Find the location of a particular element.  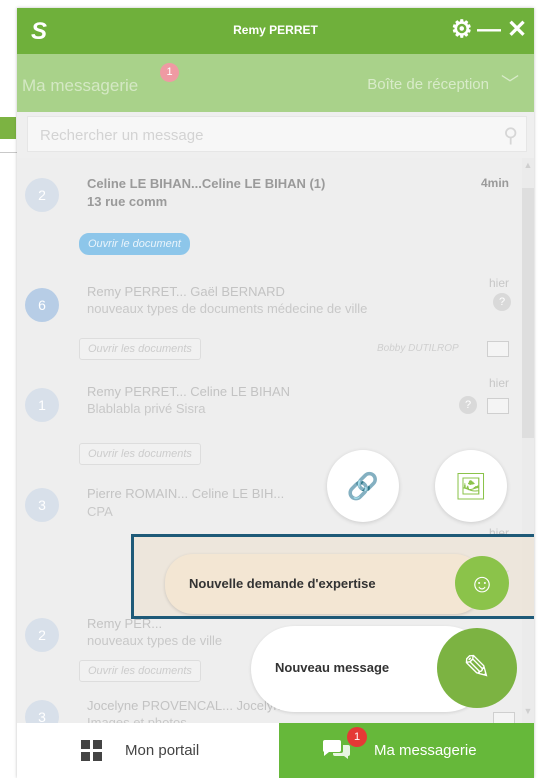

search-box: ⚲ is located at coordinates (277, 134).